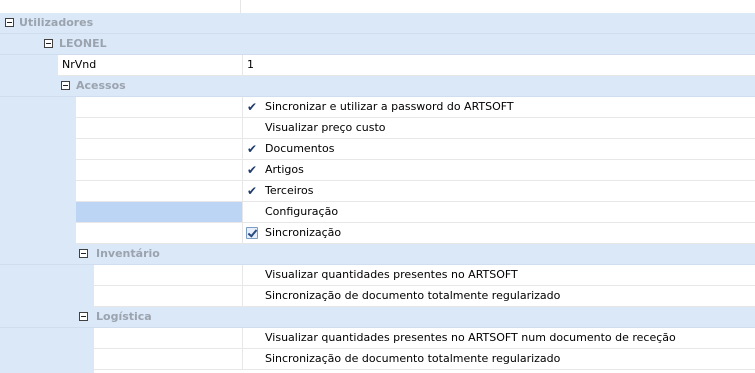 This screenshot has height=373, width=755. What do you see at coordinates (377, 44) in the screenshot?
I see `category-leonel: LEONEL` at bounding box center [377, 44].